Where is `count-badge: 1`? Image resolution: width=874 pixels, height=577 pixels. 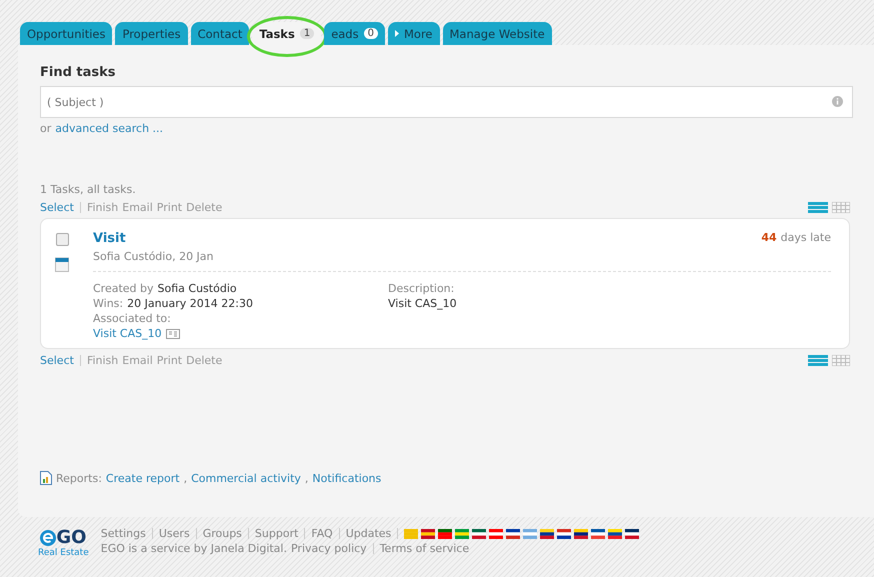 count-badge: 1 is located at coordinates (307, 33).